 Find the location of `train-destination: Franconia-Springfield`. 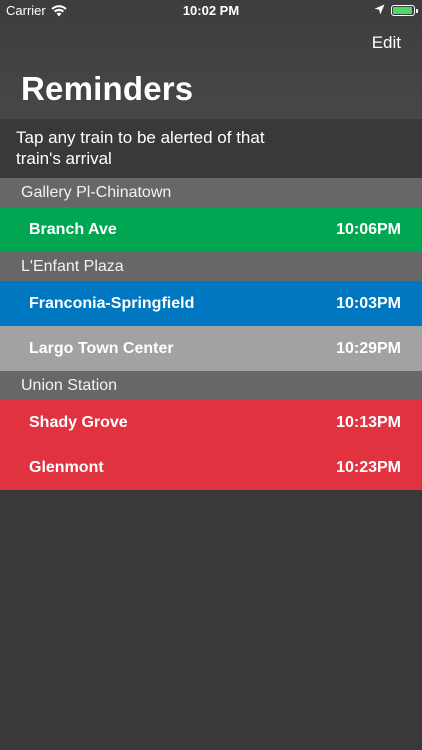

train-destination: Franconia-Springfield is located at coordinates (112, 303).